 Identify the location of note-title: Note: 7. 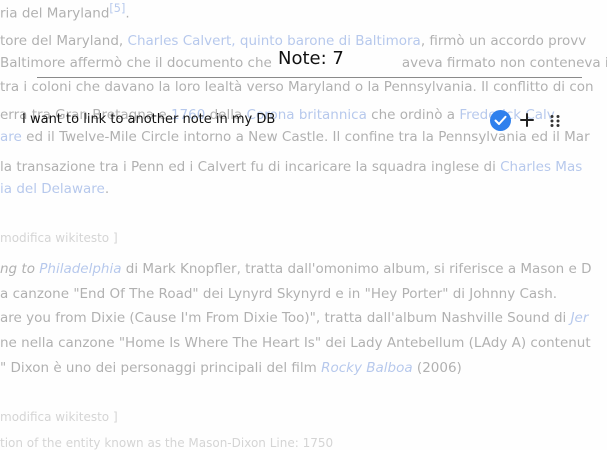
(311, 58).